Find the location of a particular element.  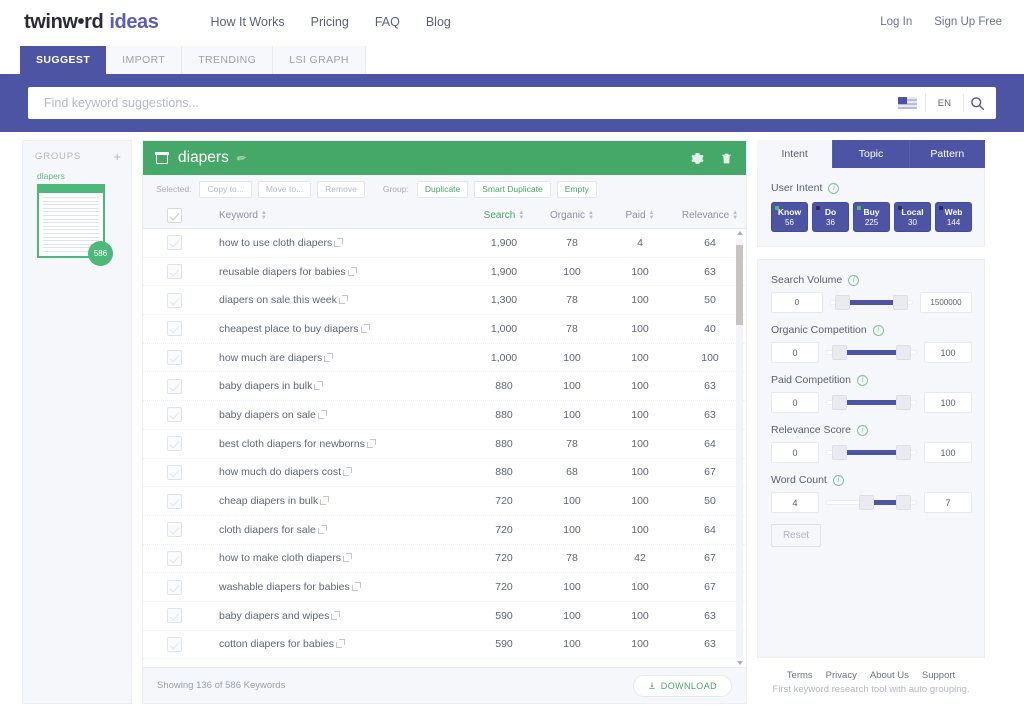

tab-trending: TRENDING is located at coordinates (228, 60).